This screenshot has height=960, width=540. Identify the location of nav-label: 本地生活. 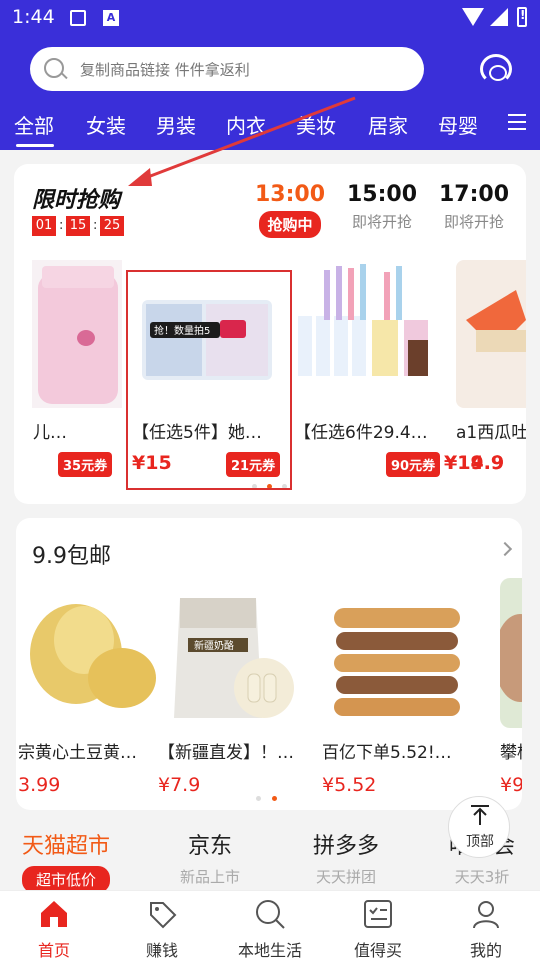
(269, 950).